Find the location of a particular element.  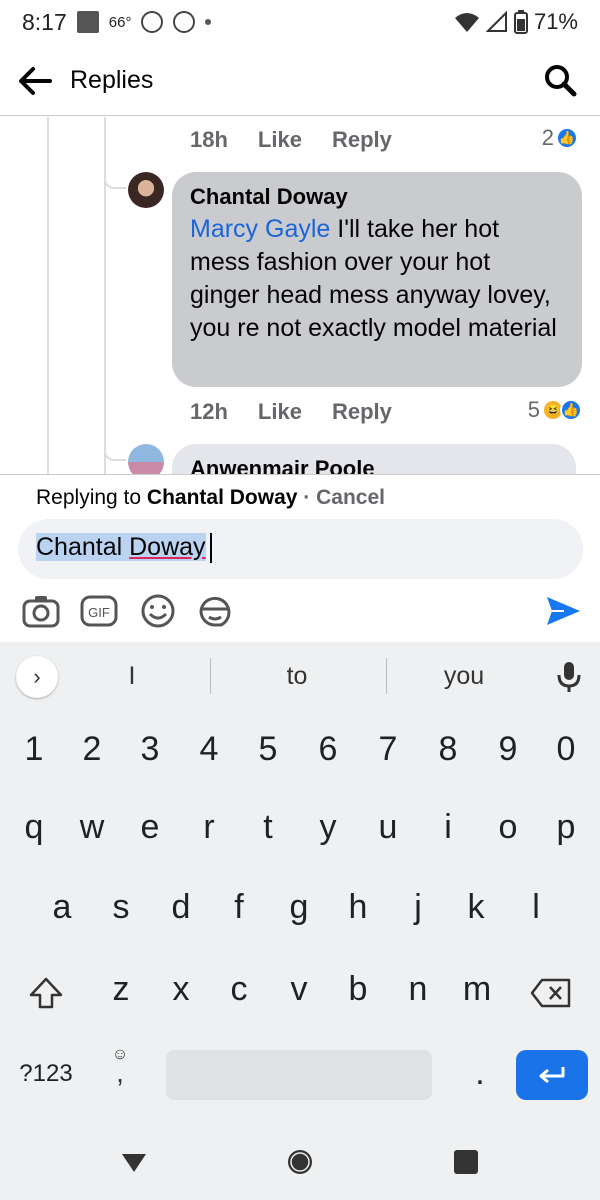

microphone-icon is located at coordinates (569, 677).